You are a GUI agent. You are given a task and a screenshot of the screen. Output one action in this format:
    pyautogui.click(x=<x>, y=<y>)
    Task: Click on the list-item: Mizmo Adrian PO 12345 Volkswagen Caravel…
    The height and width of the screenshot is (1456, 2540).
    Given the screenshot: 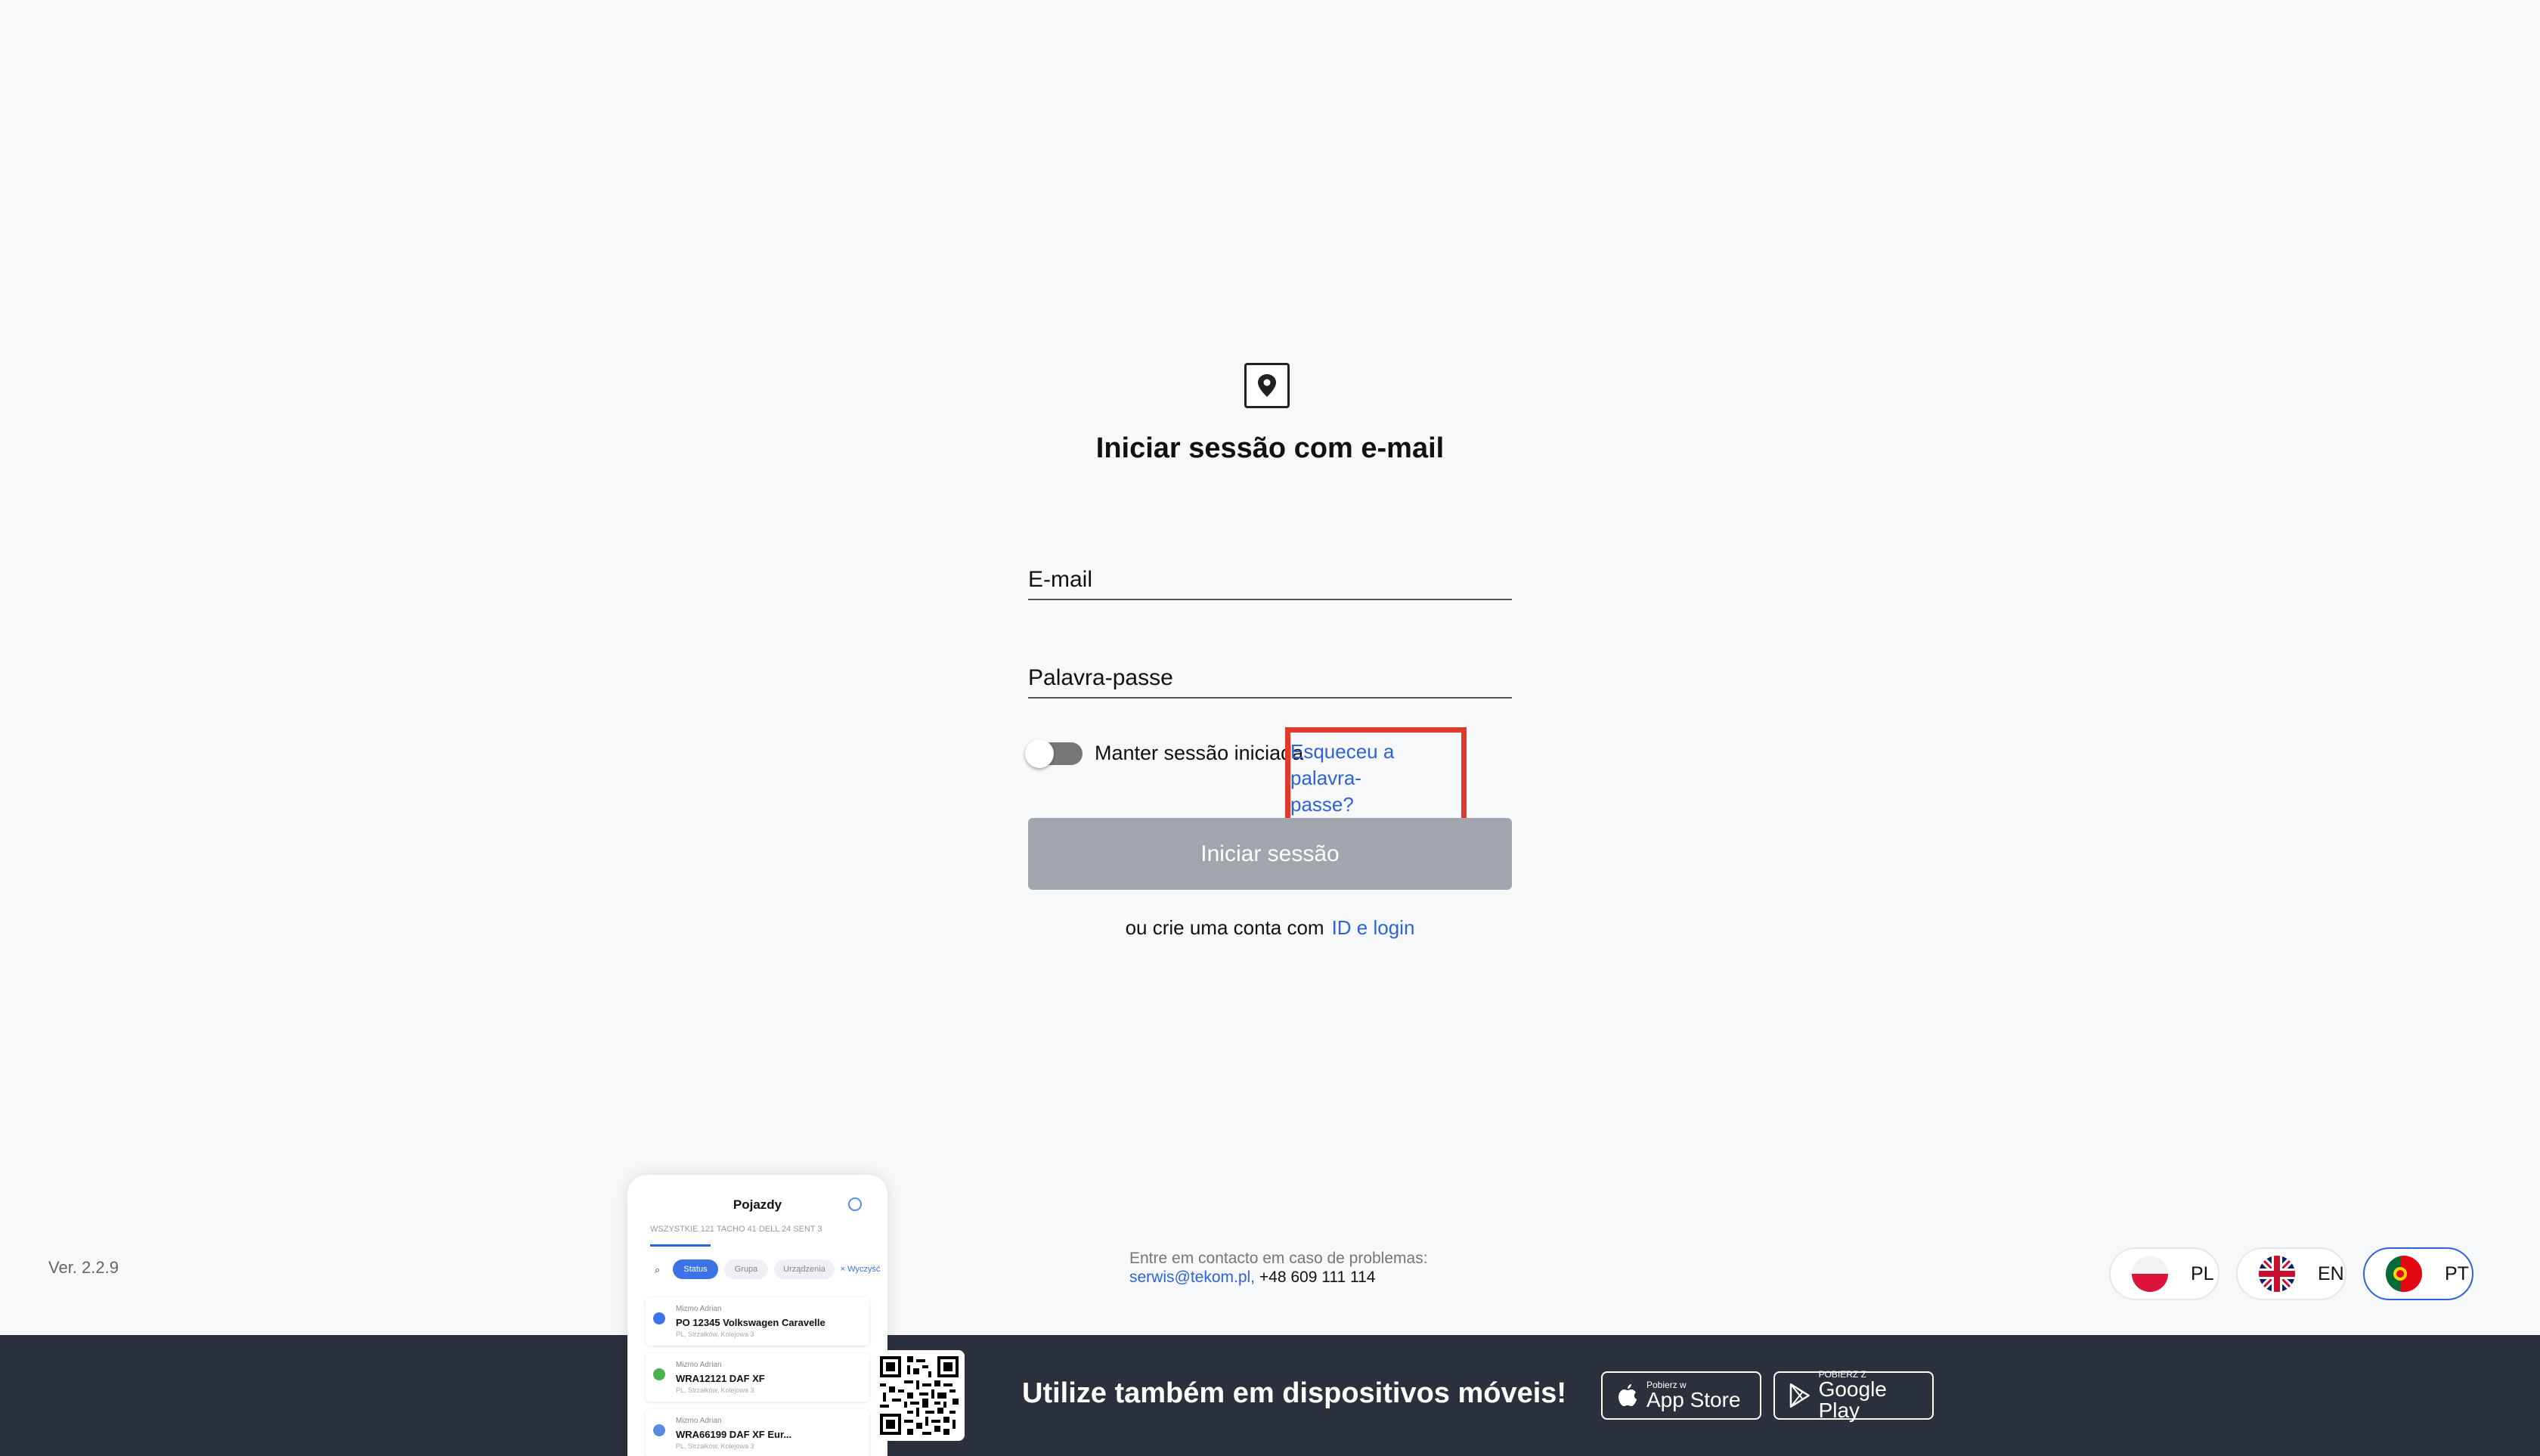 What is the action you would take?
    pyautogui.click(x=757, y=1321)
    